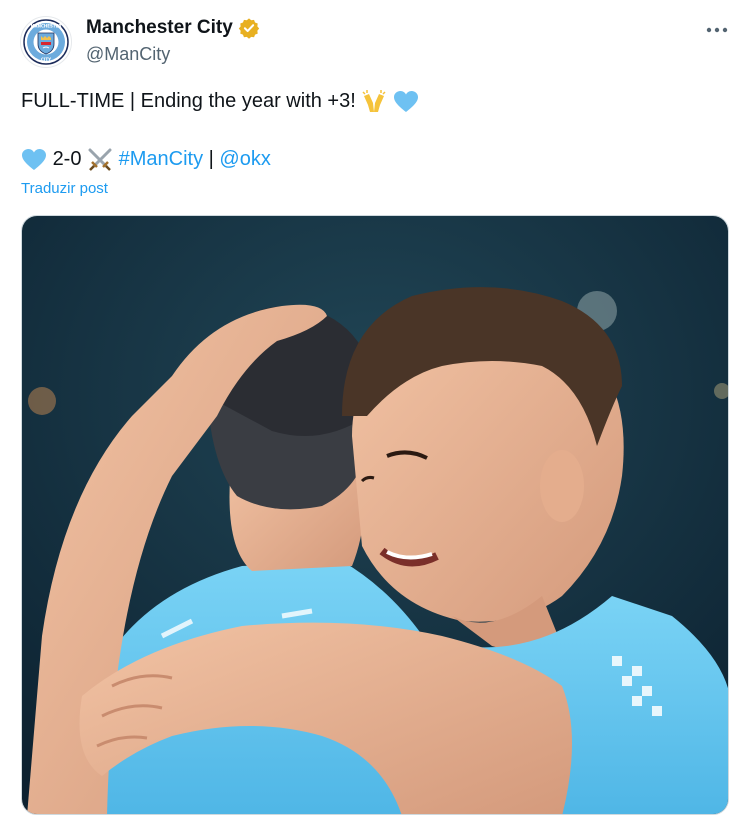 The width and height of the screenshot is (751, 815). Describe the element at coordinates (100, 159) in the screenshot. I see `crossed-swords-emoji` at that location.